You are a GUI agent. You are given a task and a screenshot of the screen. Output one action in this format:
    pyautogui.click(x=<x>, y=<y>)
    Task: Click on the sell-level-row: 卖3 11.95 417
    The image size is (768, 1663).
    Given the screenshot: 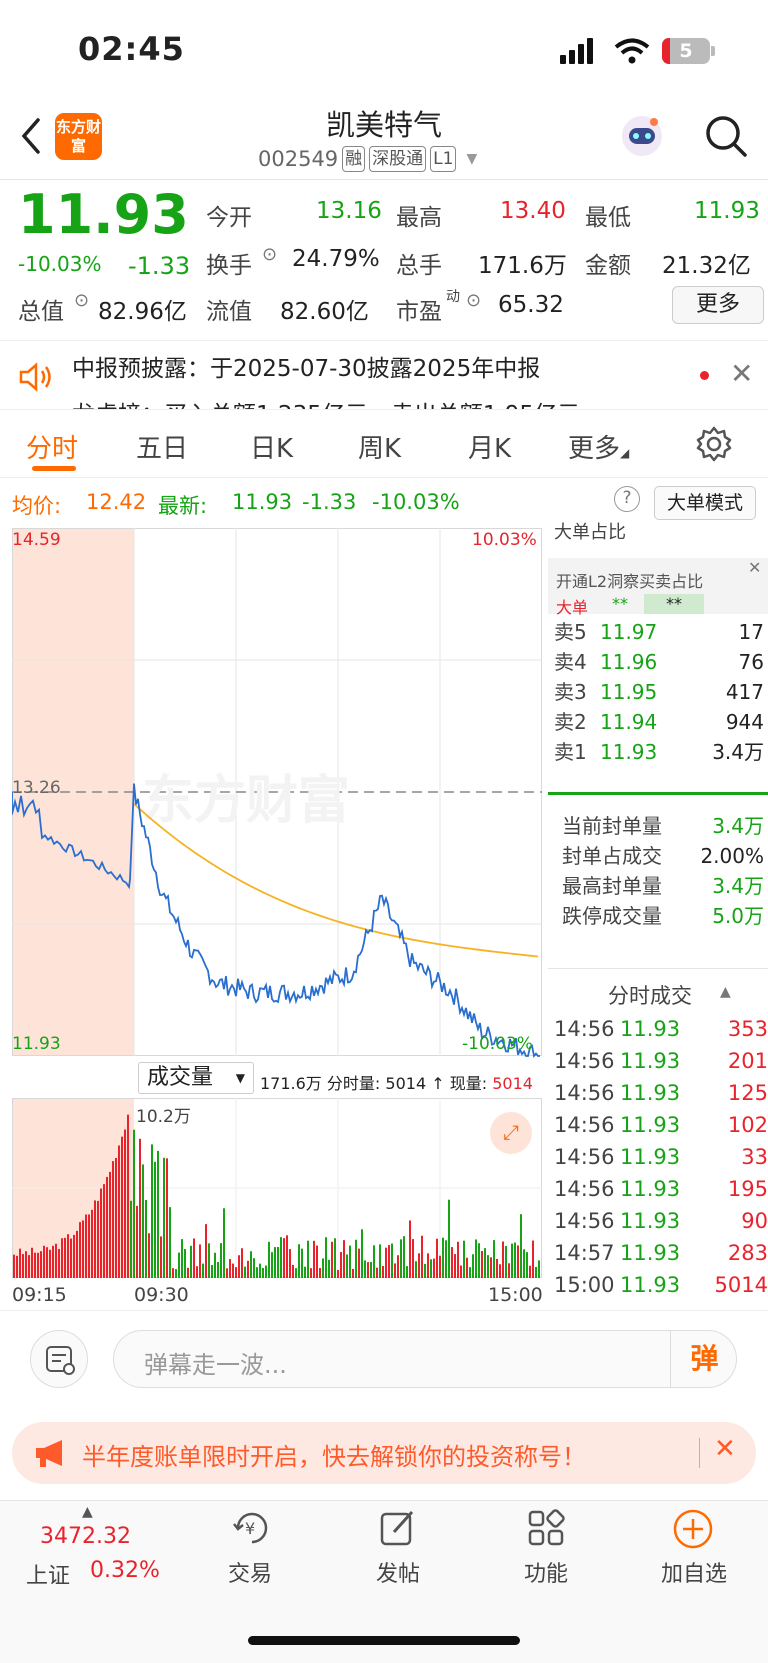 What is the action you would take?
    pyautogui.click(x=659, y=692)
    